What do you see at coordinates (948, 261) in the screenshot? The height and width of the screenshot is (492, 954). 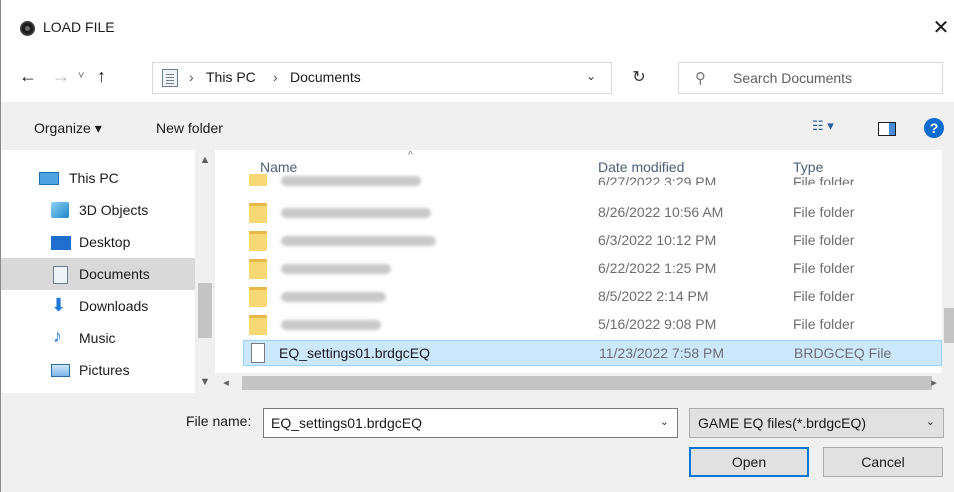 I see `file-list-vertical-scrollbar` at bounding box center [948, 261].